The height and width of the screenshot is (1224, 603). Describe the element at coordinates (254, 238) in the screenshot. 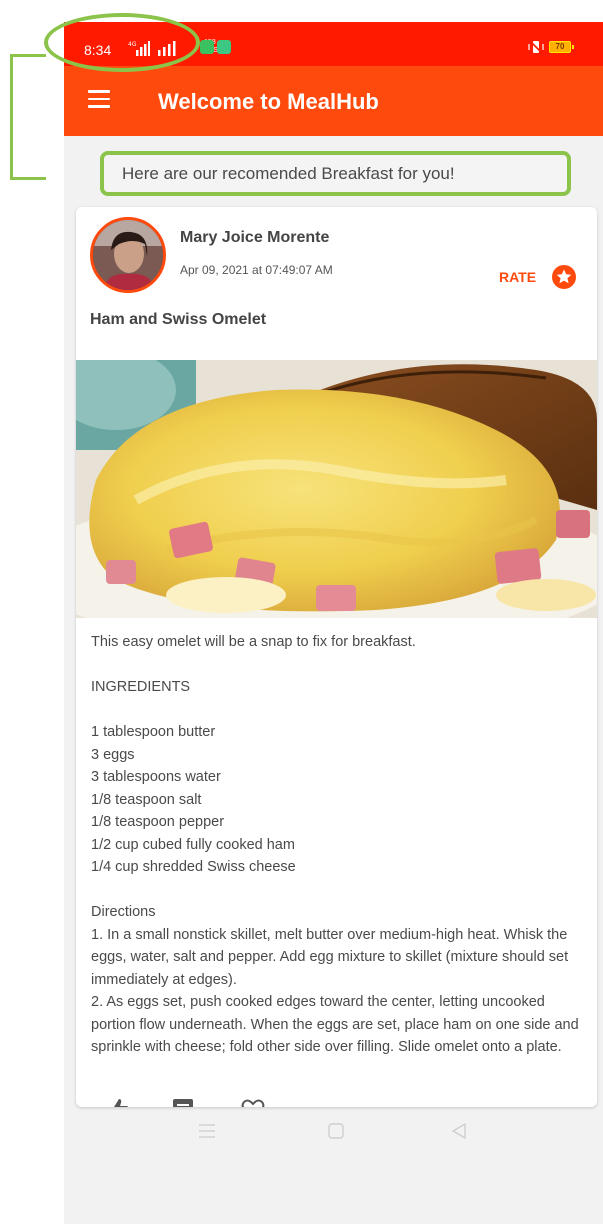

I see `post-author: Mary Joice Morente` at that location.